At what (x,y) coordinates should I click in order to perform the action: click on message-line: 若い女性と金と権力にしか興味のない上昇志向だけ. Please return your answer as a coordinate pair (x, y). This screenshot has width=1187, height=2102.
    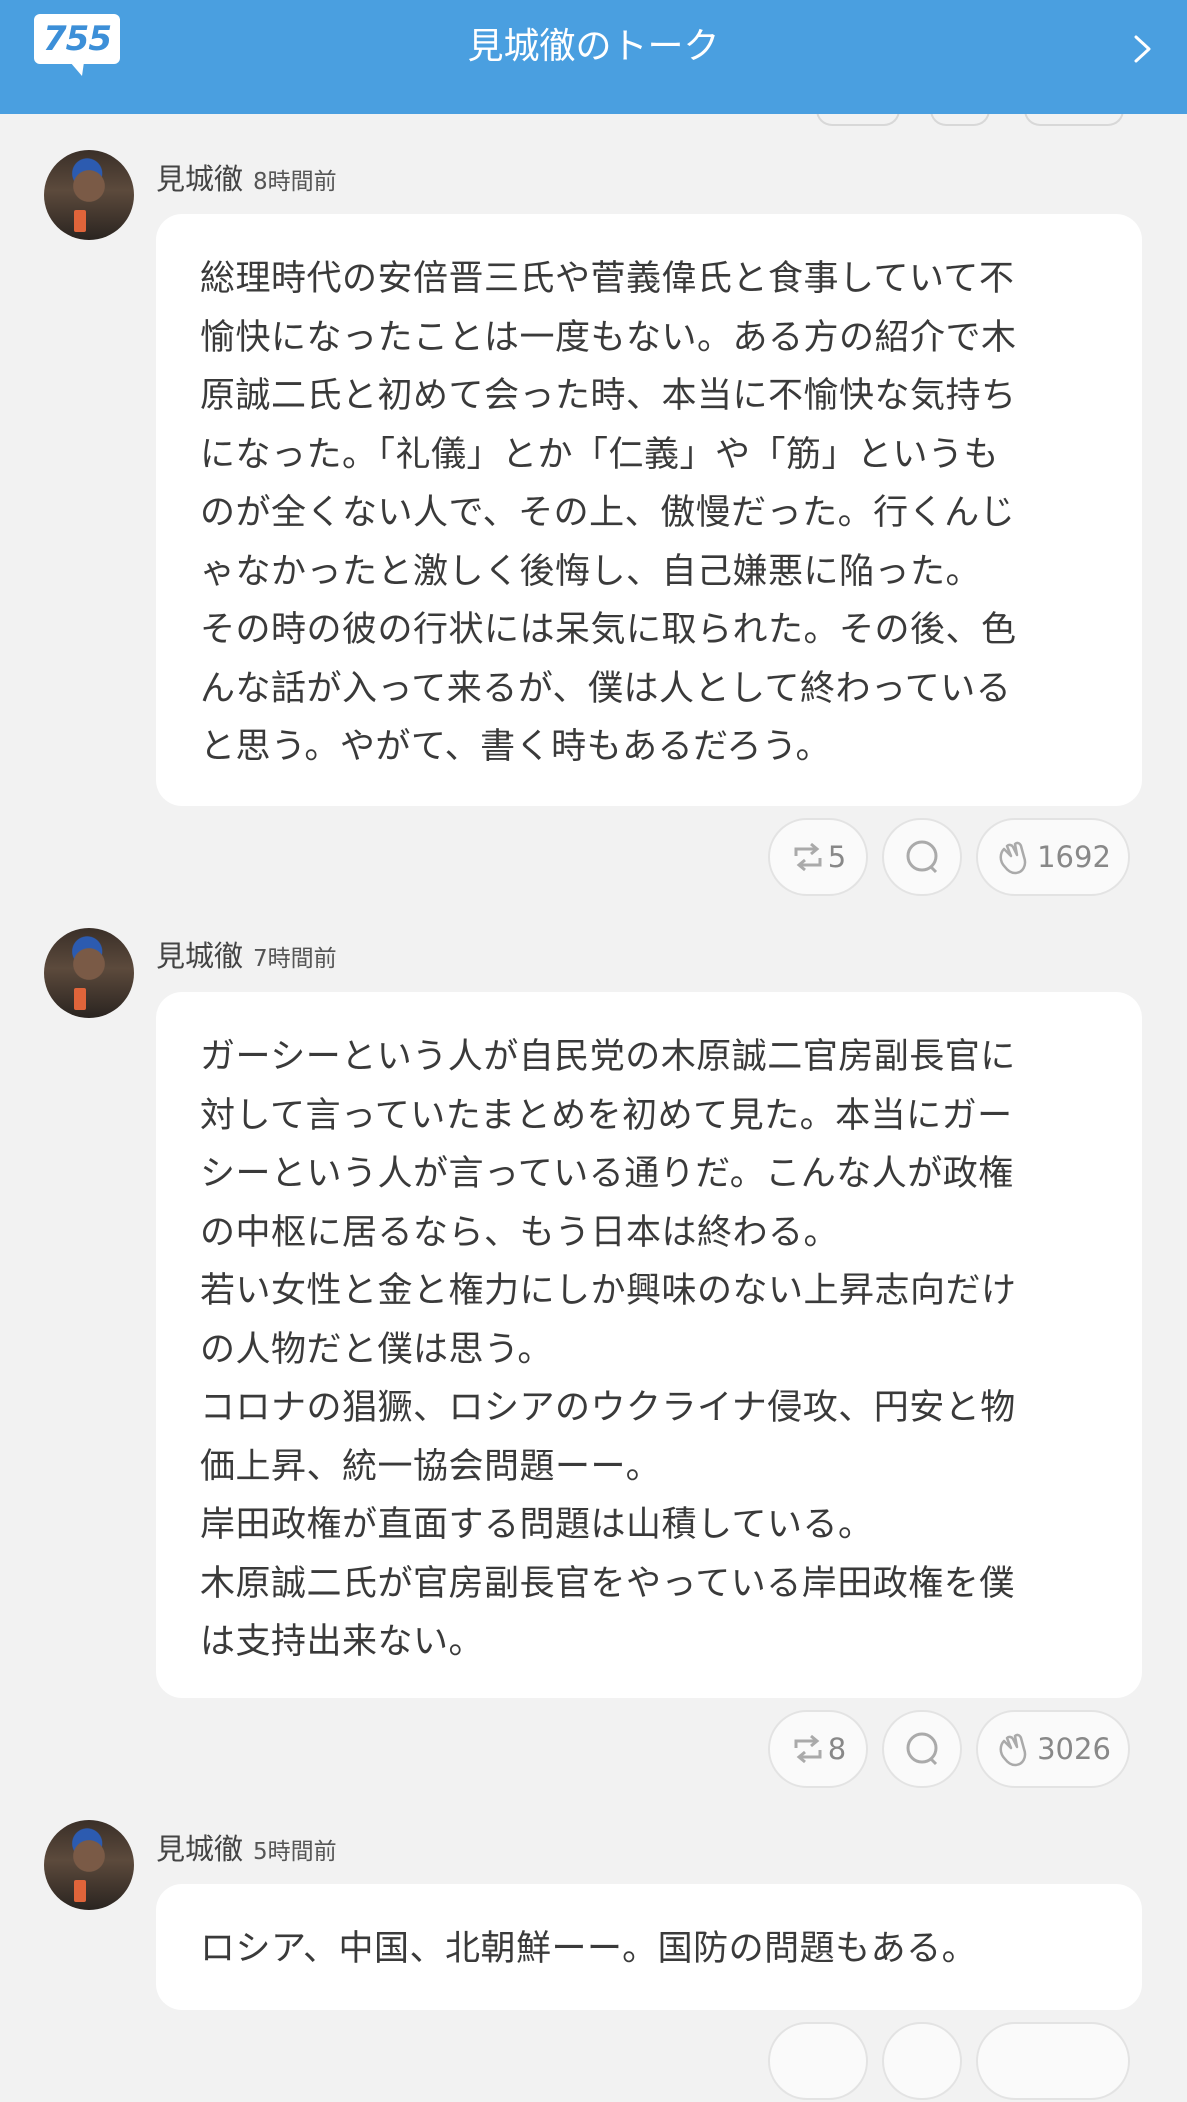
    Looking at the image, I should click on (608, 1291).